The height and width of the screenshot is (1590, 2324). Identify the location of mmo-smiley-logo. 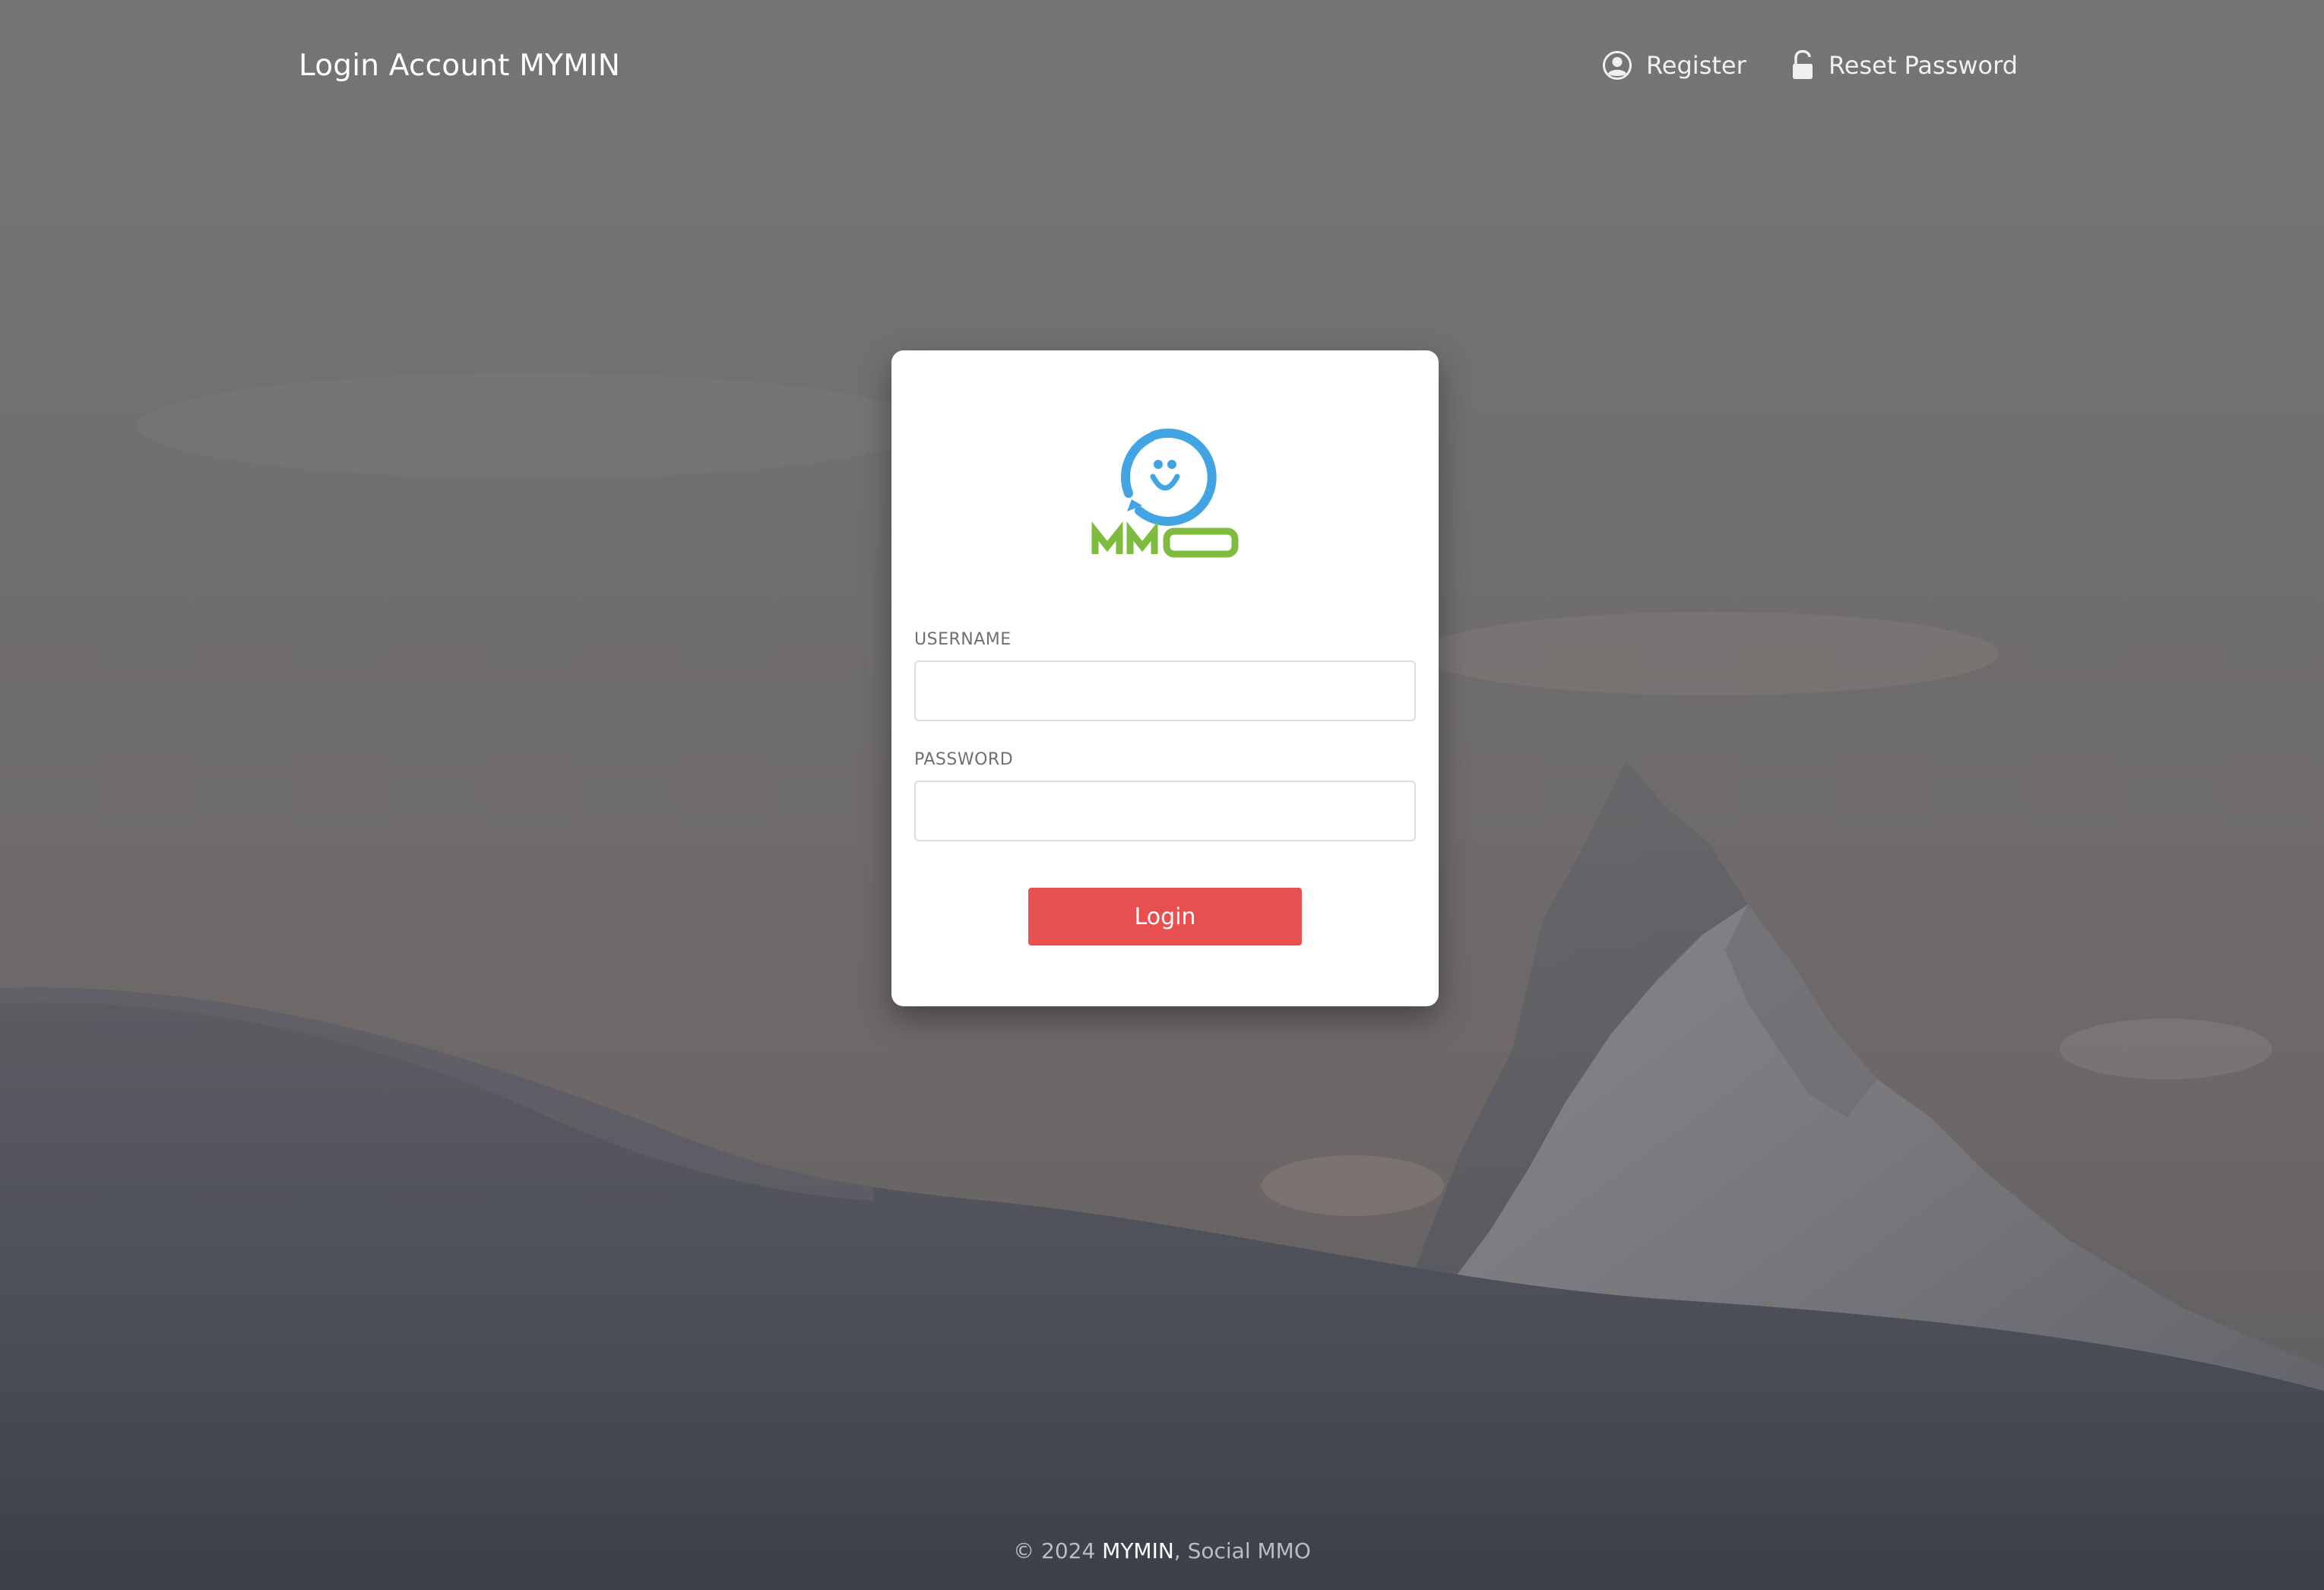
(1165, 492).